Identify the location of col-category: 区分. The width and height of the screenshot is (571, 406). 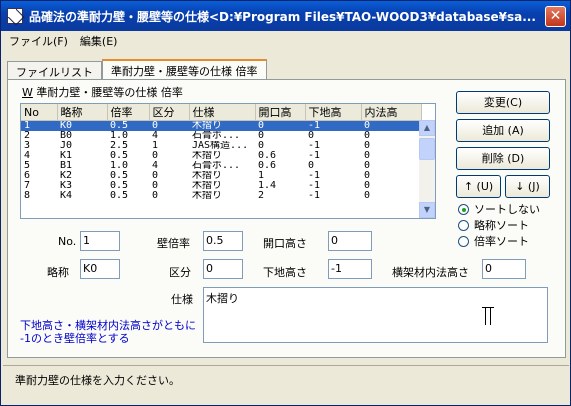
(169, 112).